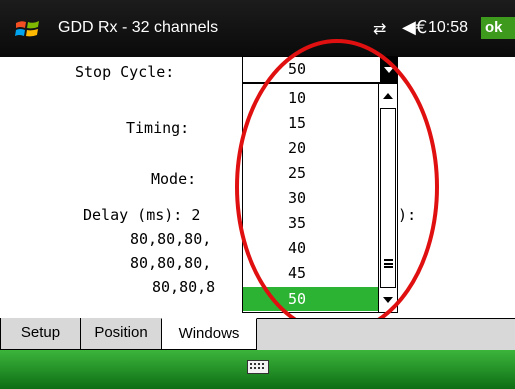  What do you see at coordinates (498, 28) in the screenshot?
I see `ok-button: ok` at bounding box center [498, 28].